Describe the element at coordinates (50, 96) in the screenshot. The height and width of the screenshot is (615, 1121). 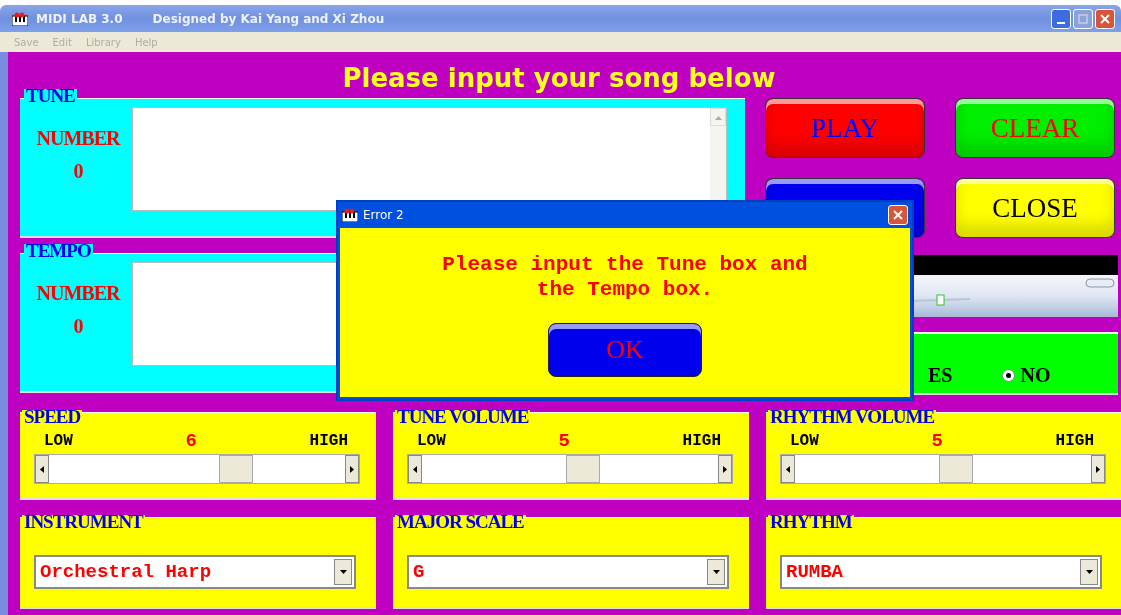
I see `panel-title: TUNE` at that location.